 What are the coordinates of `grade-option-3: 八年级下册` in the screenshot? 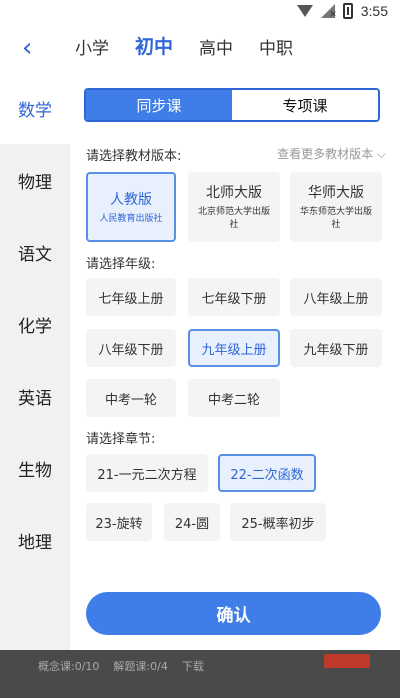 It's located at (131, 348).